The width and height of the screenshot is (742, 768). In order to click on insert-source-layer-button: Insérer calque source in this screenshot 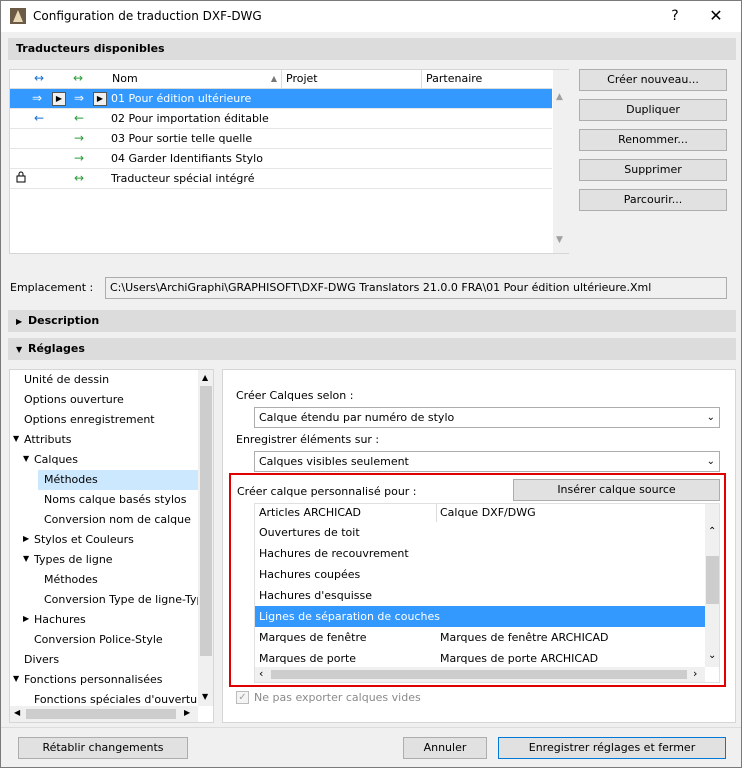, I will do `click(616, 490)`.